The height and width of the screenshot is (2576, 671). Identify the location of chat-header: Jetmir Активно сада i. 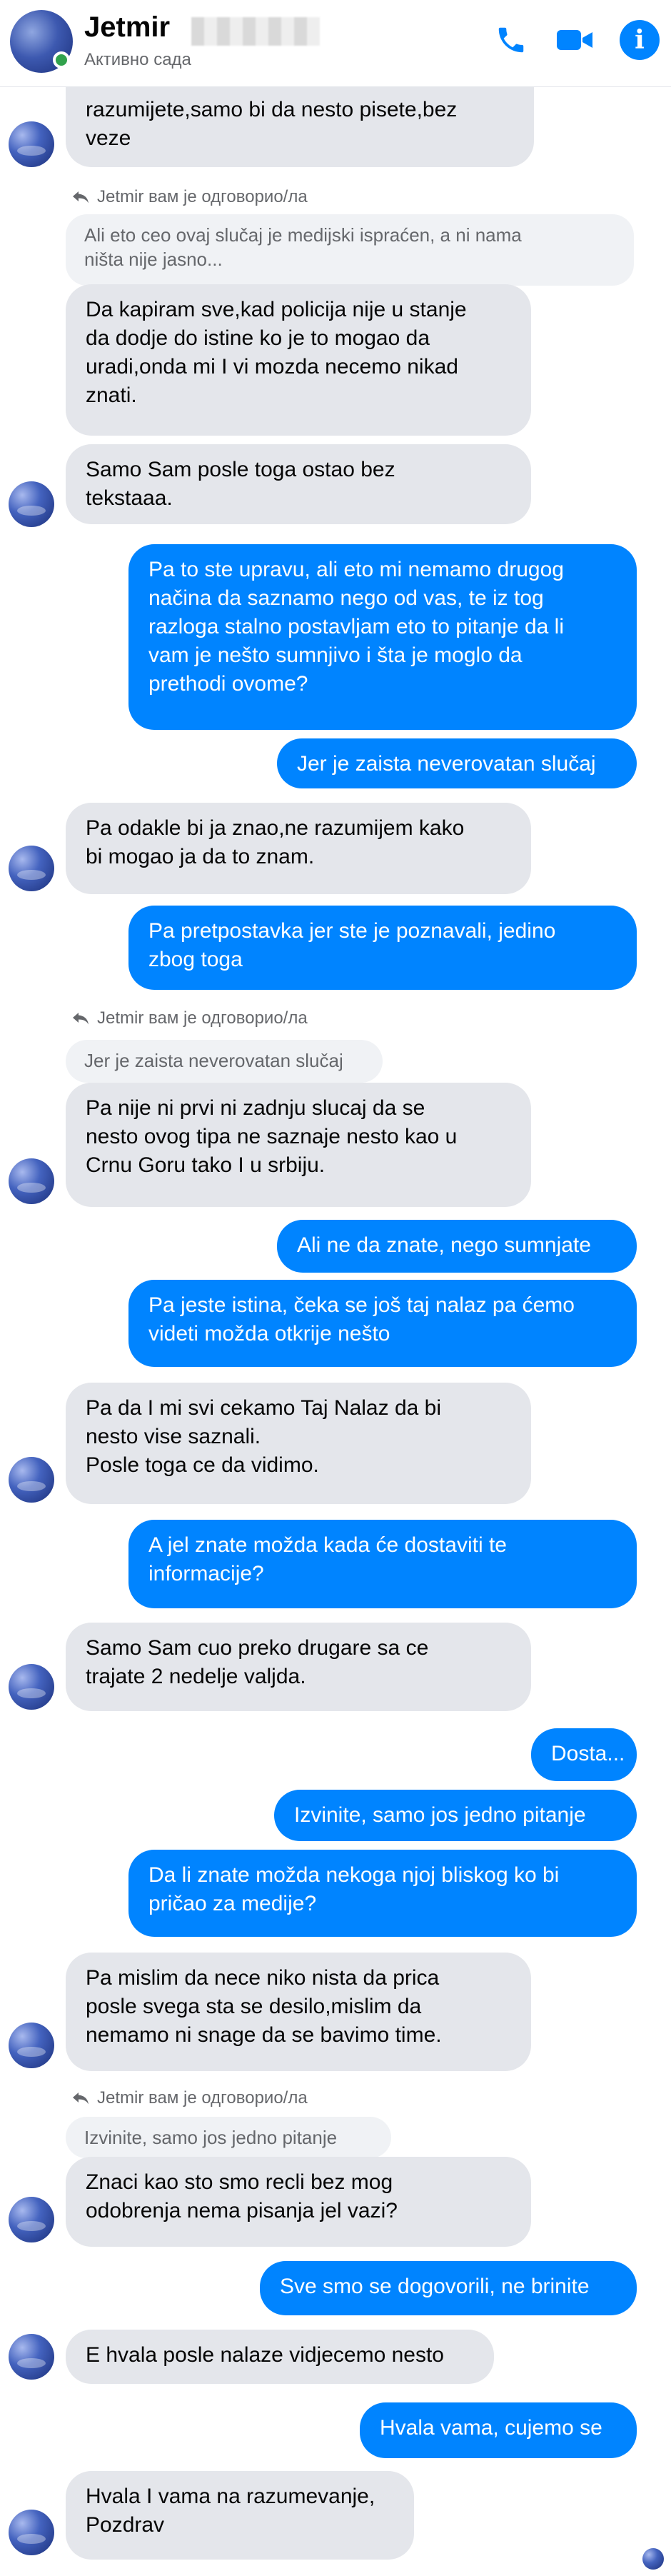
(335, 43).